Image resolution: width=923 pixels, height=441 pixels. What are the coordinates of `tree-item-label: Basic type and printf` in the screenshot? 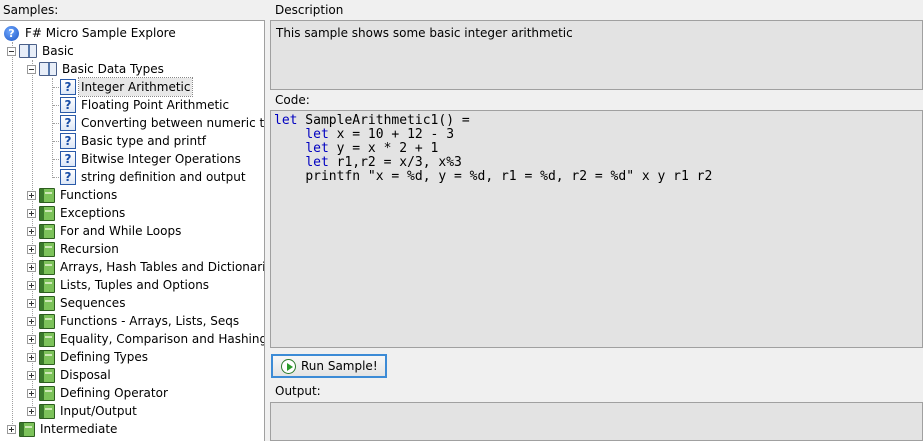 It's located at (144, 141).